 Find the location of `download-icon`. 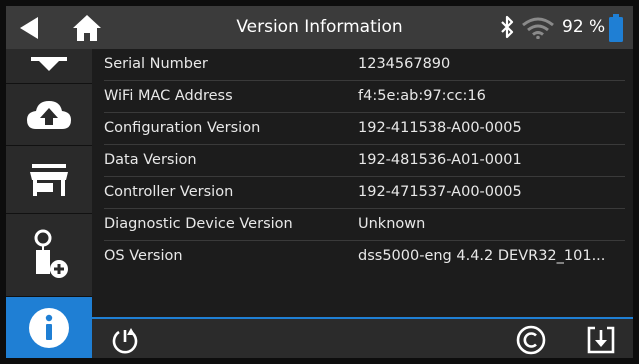

download-icon is located at coordinates (49, 64).